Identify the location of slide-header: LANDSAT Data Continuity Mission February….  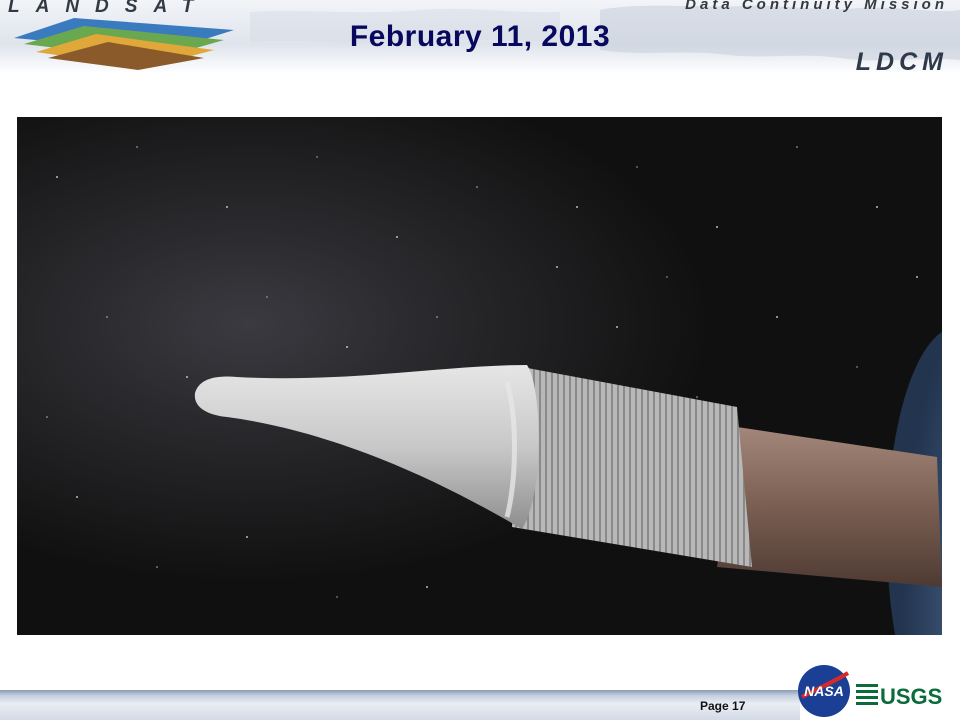
(480, 37).